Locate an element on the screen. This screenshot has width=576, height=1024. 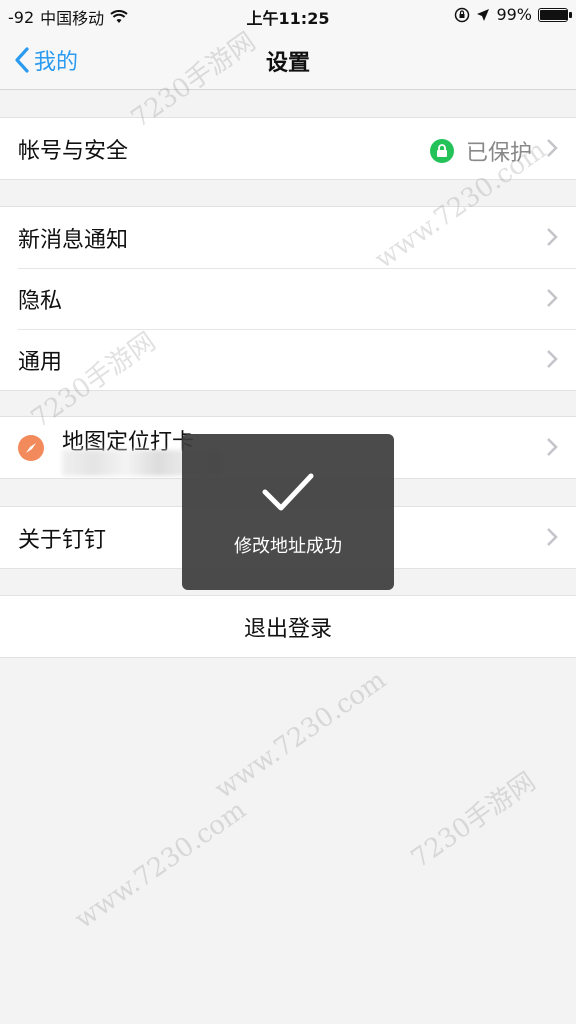
about-label: 关于钉钉 is located at coordinates (62, 540).